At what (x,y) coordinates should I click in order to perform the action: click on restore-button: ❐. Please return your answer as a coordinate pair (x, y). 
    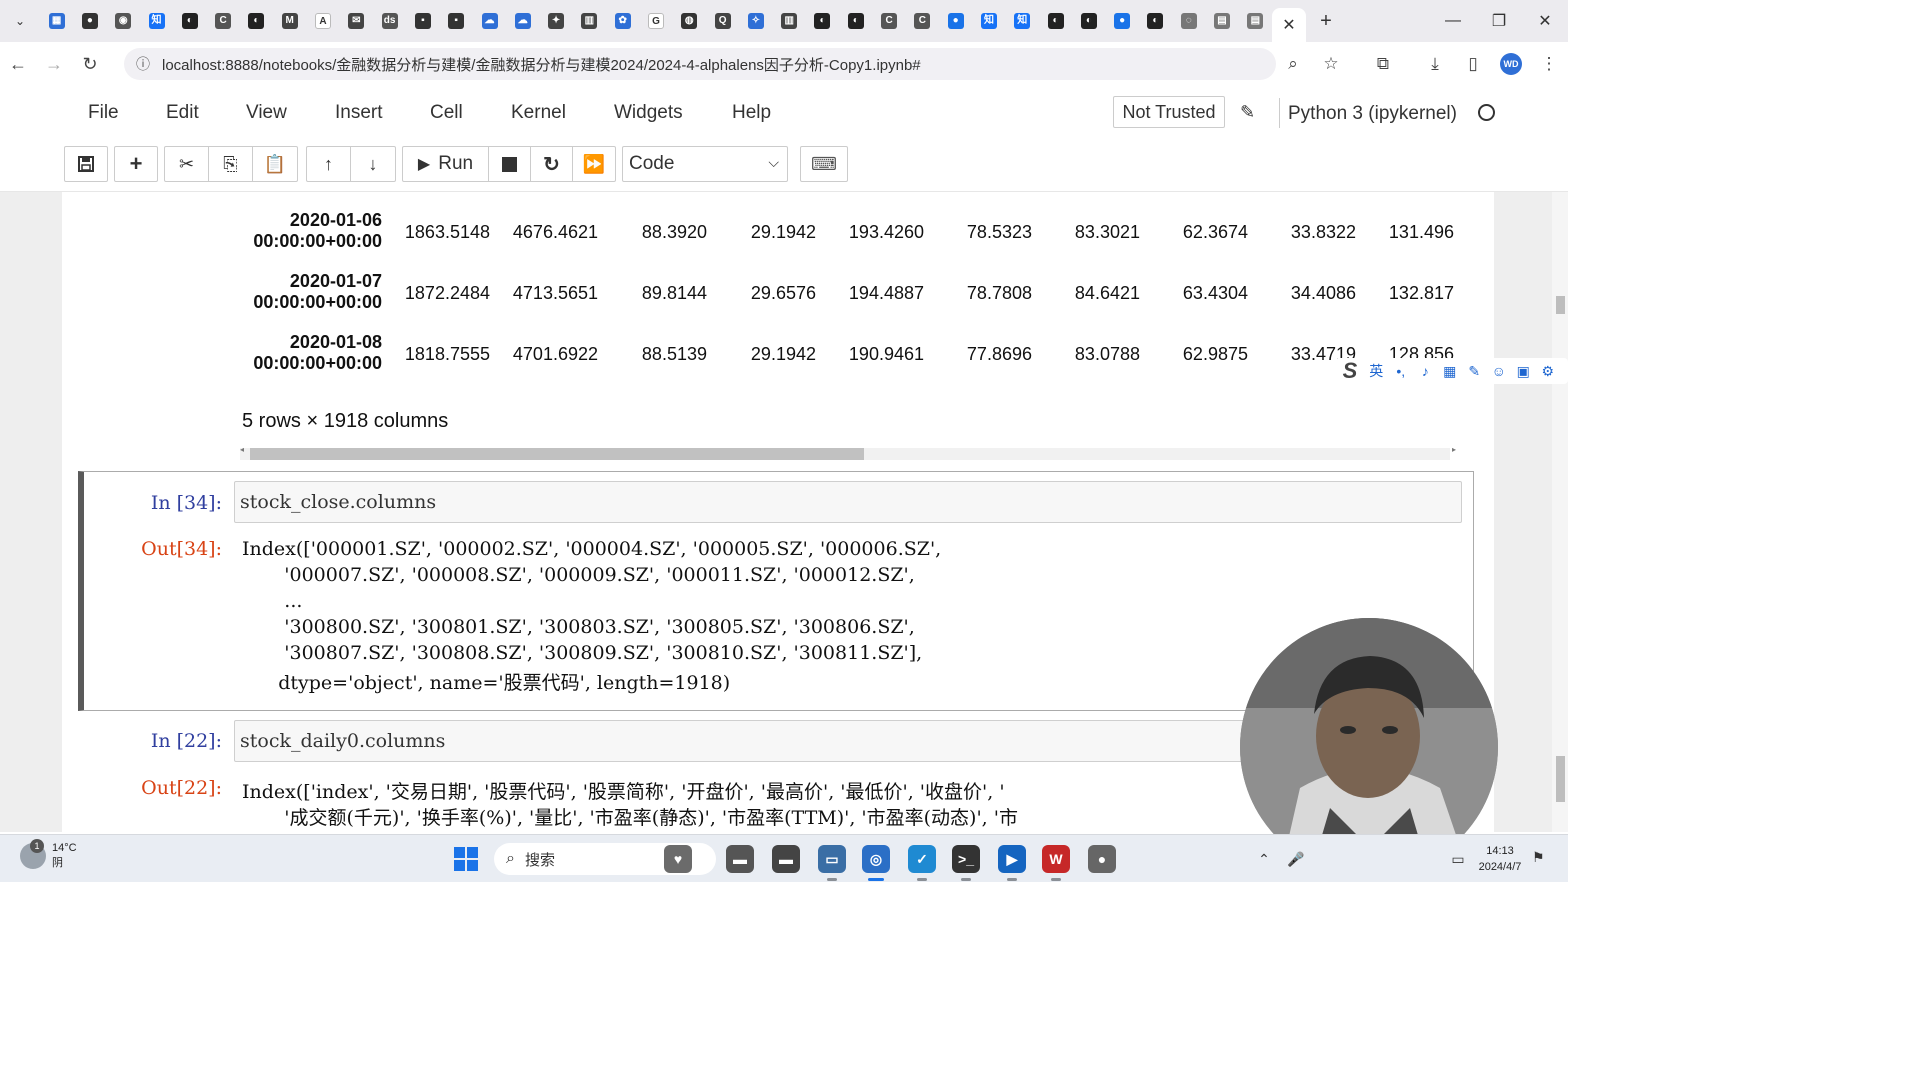
    Looking at the image, I should click on (1499, 21).